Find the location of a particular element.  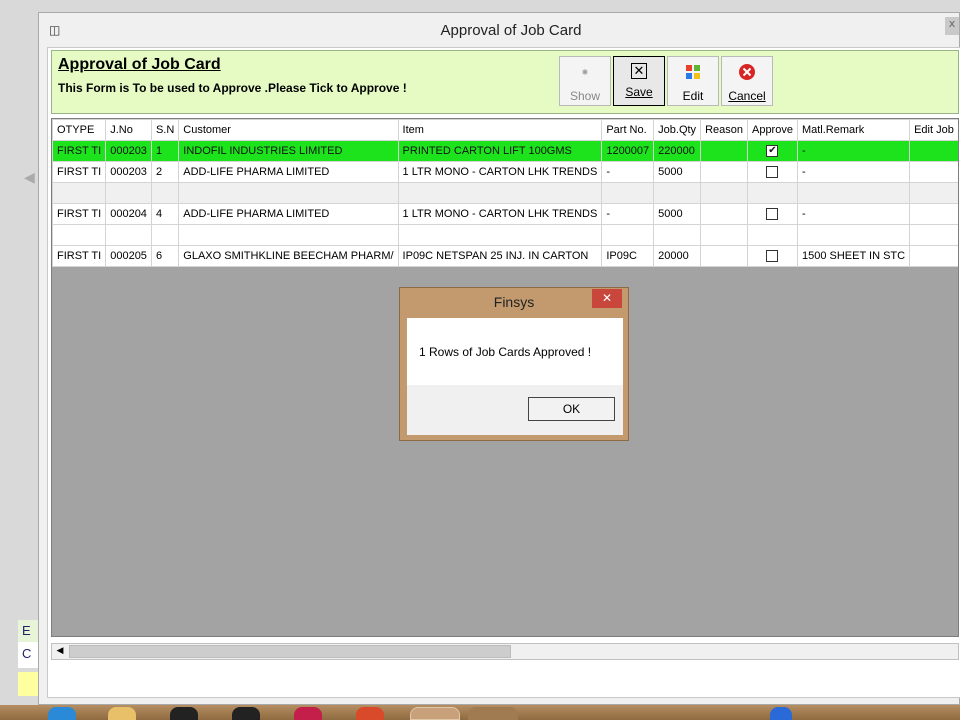

column-header-reason: Reason is located at coordinates (724, 130).